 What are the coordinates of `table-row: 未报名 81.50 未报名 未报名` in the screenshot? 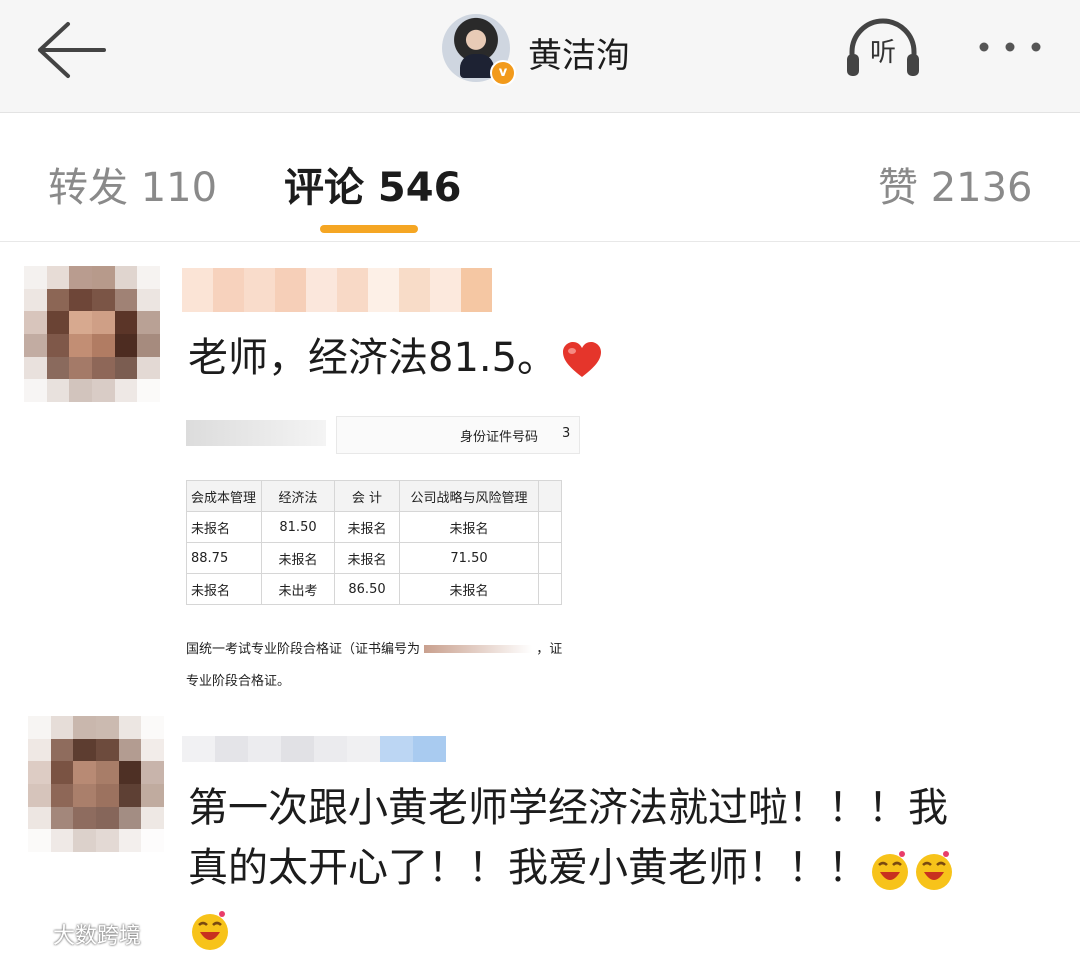 It's located at (374, 527).